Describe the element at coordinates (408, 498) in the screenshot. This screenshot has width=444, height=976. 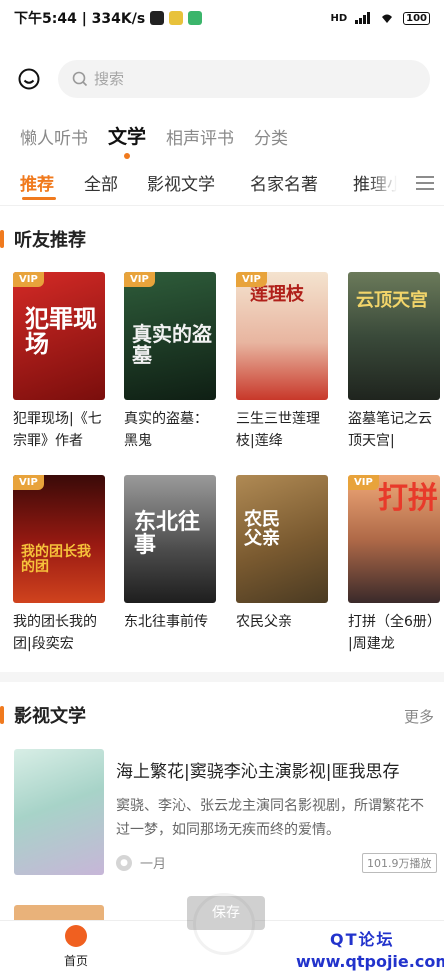
I see `cover-art-text: 打拼` at that location.